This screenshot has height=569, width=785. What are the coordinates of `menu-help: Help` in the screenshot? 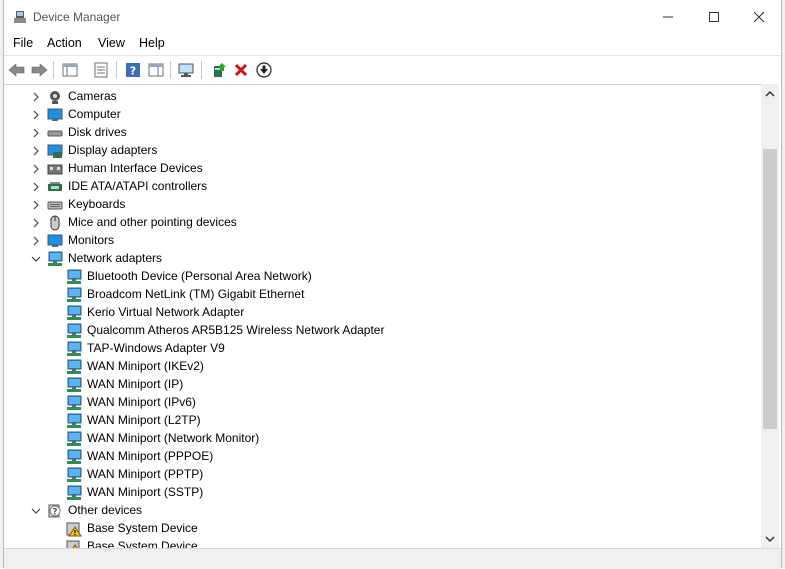 It's located at (152, 43).